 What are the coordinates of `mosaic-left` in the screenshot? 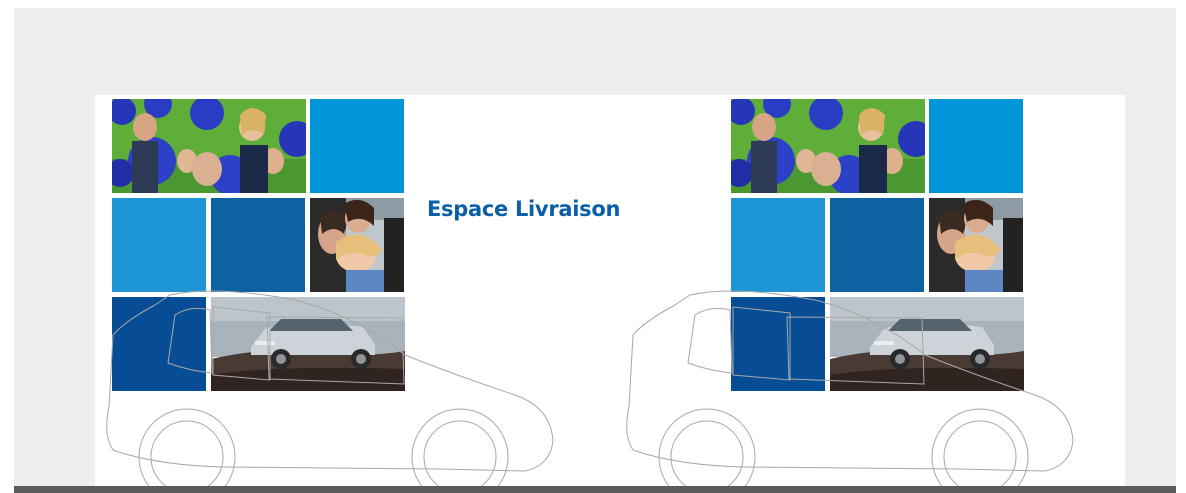 It's located at (258, 245).